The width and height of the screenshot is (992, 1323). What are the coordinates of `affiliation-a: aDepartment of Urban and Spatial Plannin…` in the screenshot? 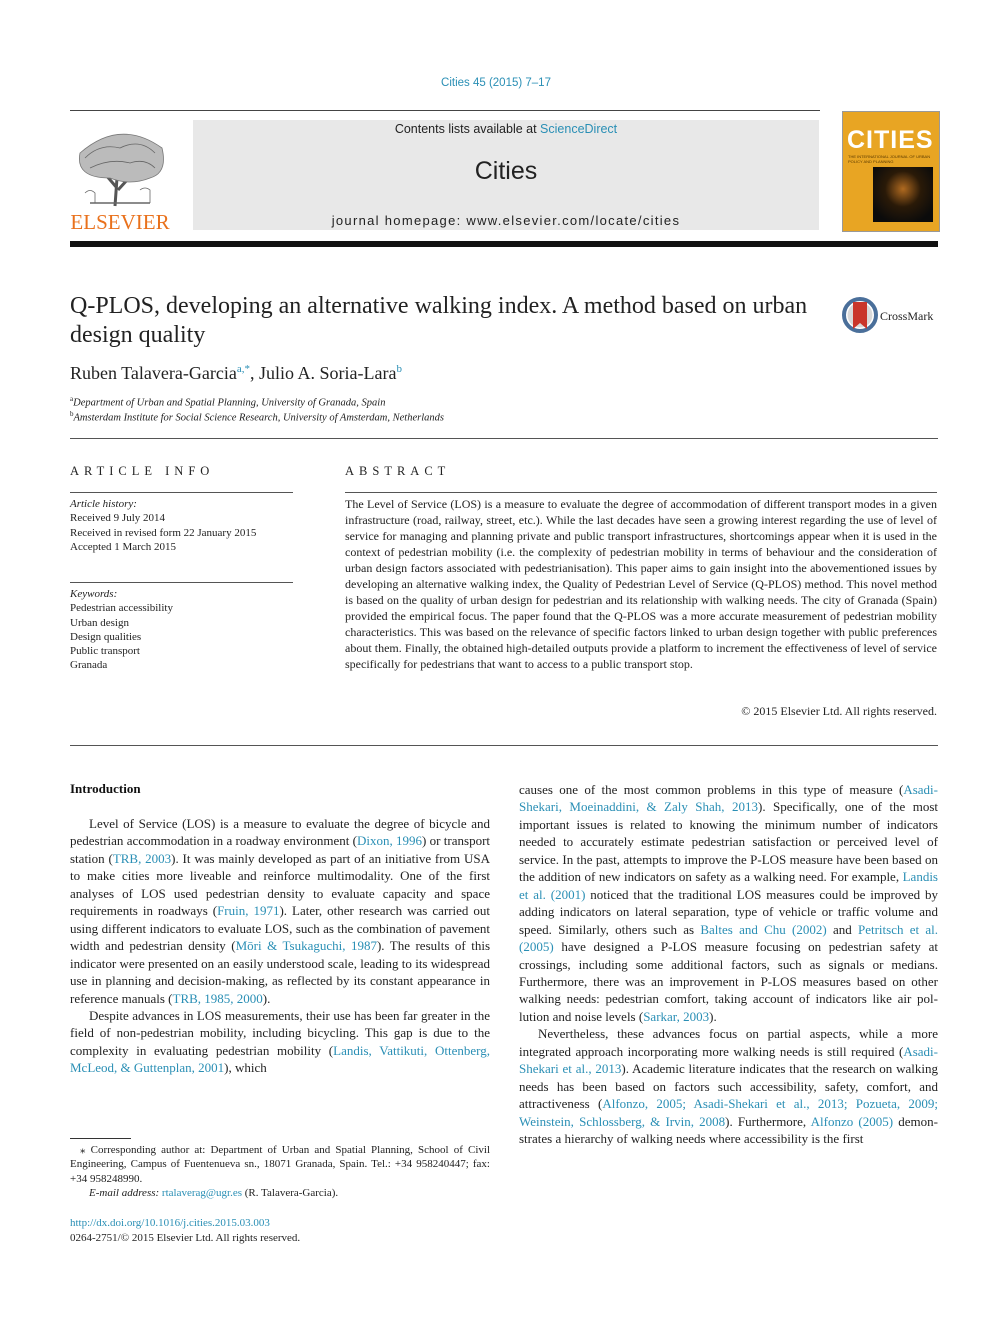 It's located at (227, 402).